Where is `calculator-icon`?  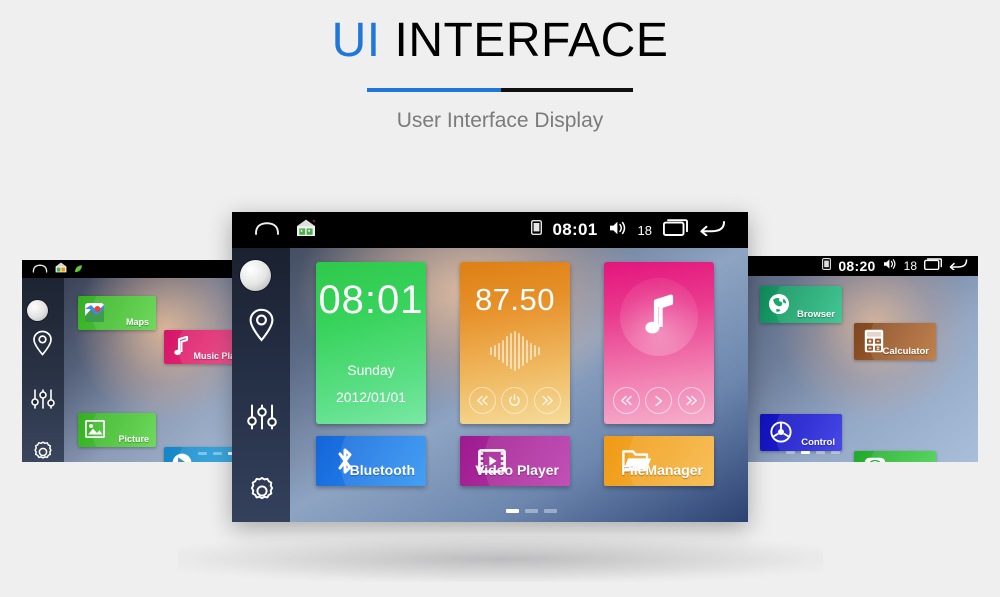
calculator-icon is located at coordinates (874, 341).